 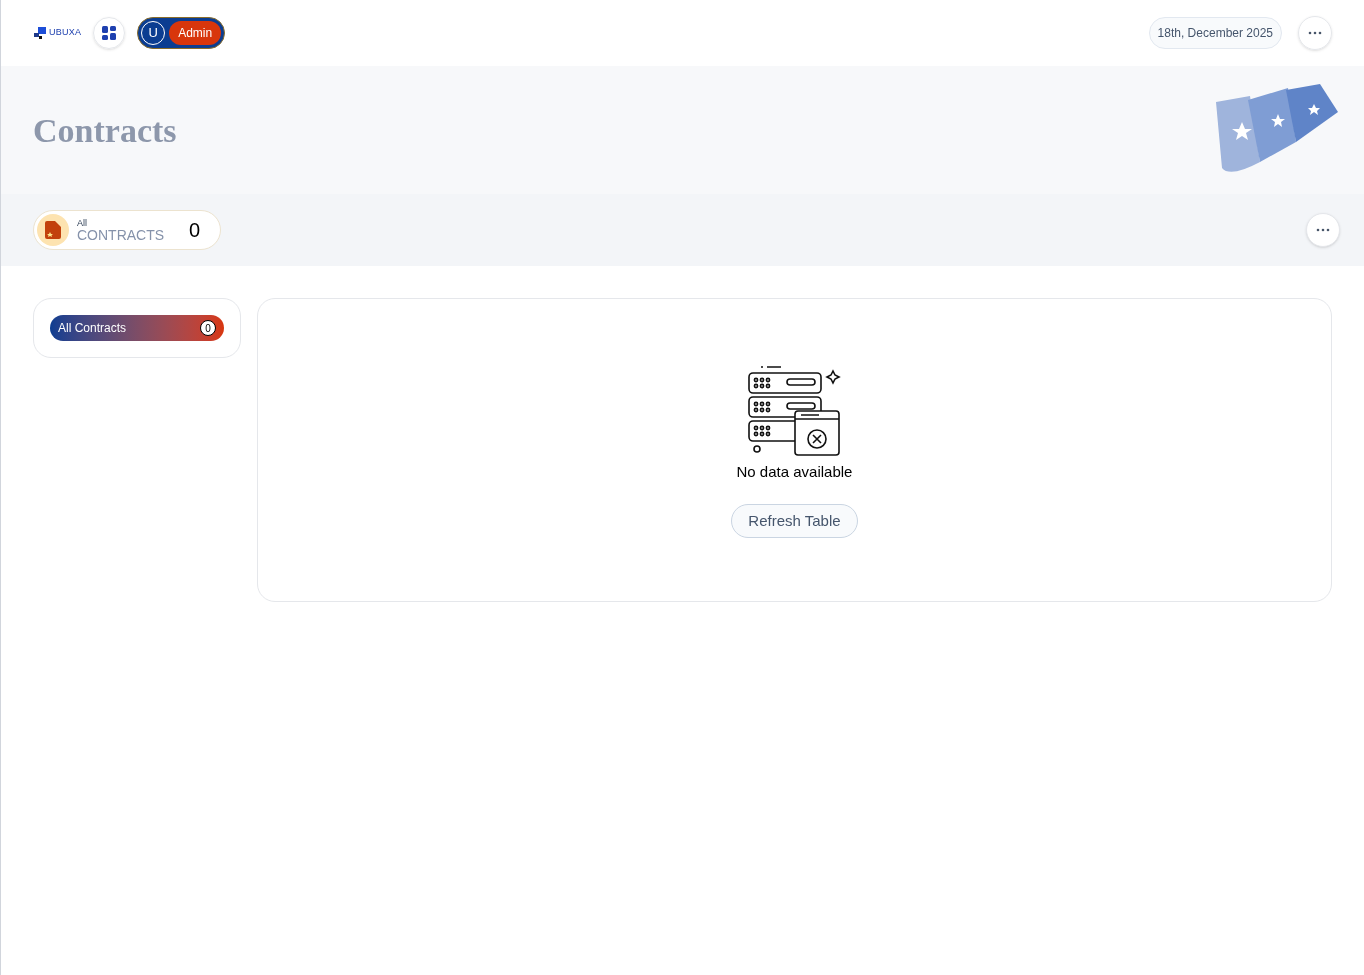 What do you see at coordinates (105, 130) in the screenshot?
I see `page-title: Contracts` at bounding box center [105, 130].